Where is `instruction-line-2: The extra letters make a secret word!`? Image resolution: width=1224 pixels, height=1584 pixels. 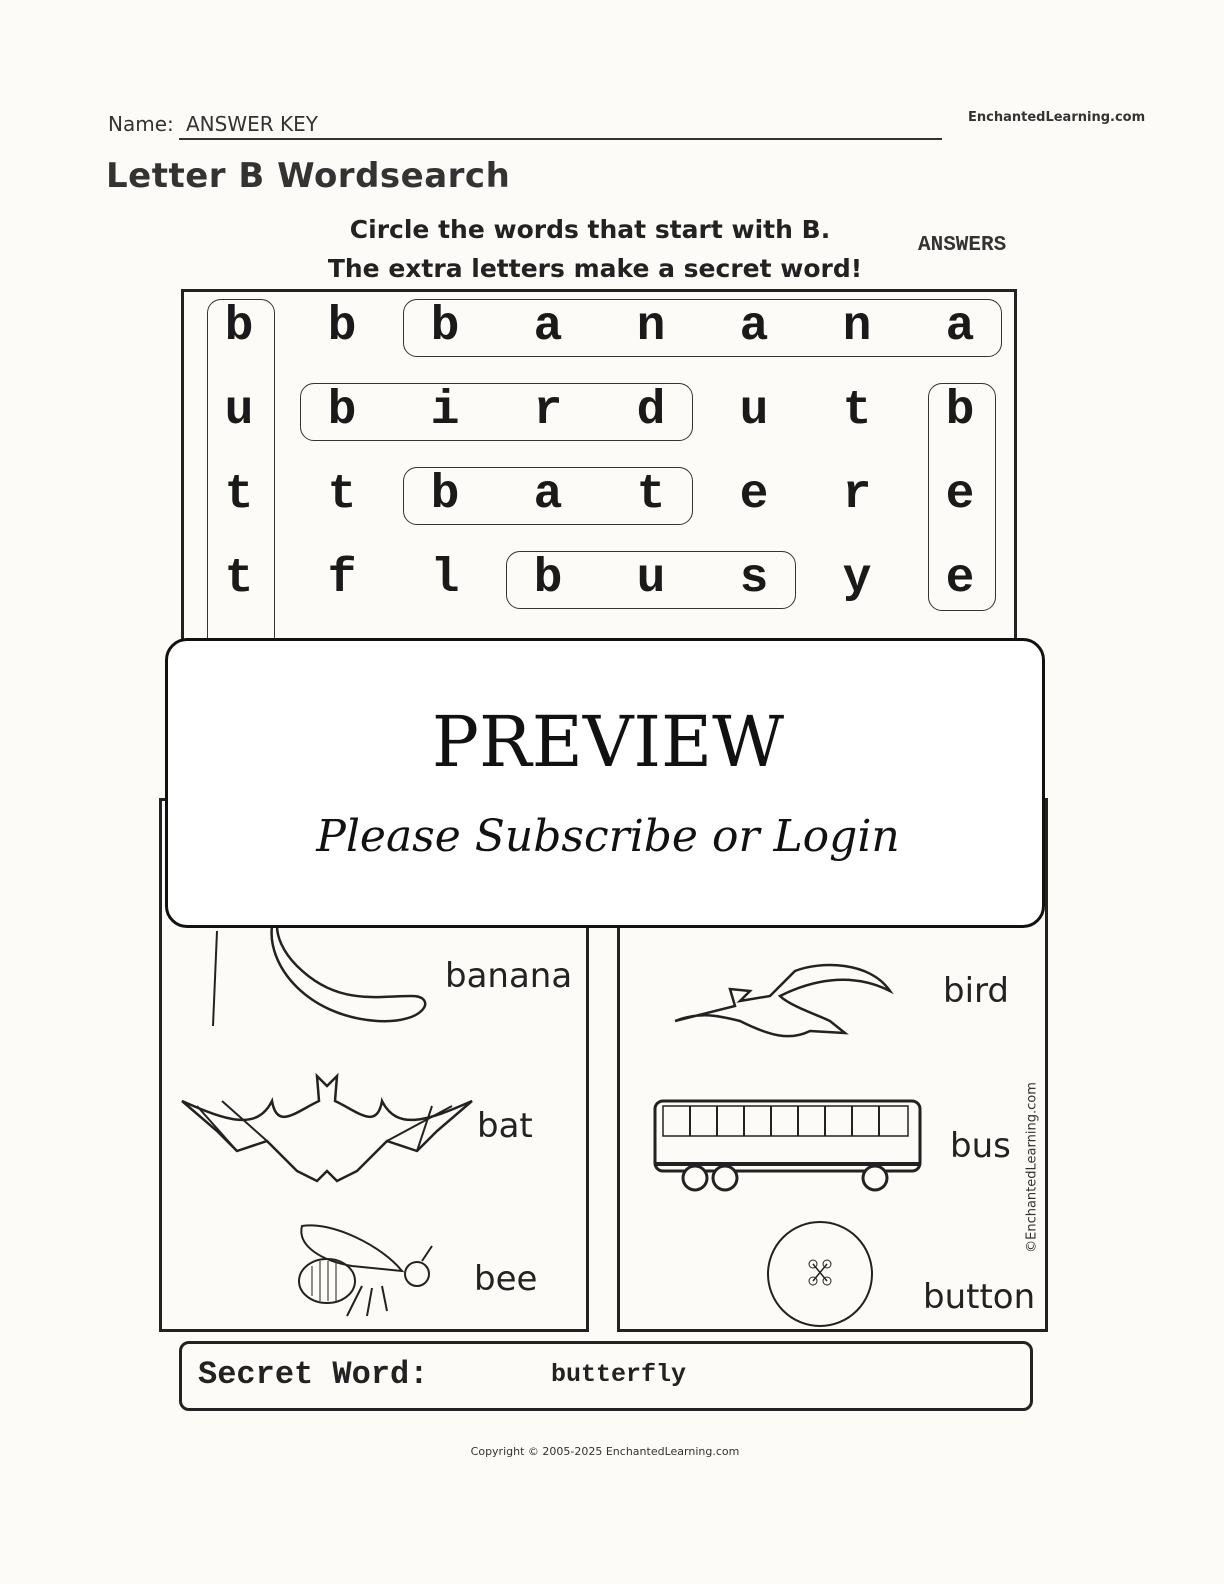
instruction-line-2: The extra letters make a secret word! is located at coordinates (595, 268).